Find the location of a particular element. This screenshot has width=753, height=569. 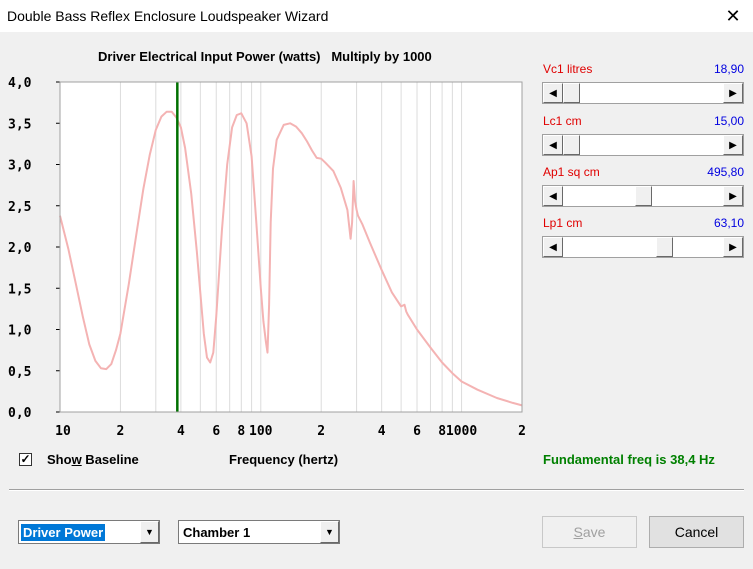

y-tick-label: 2,5 is located at coordinates (19, 207).